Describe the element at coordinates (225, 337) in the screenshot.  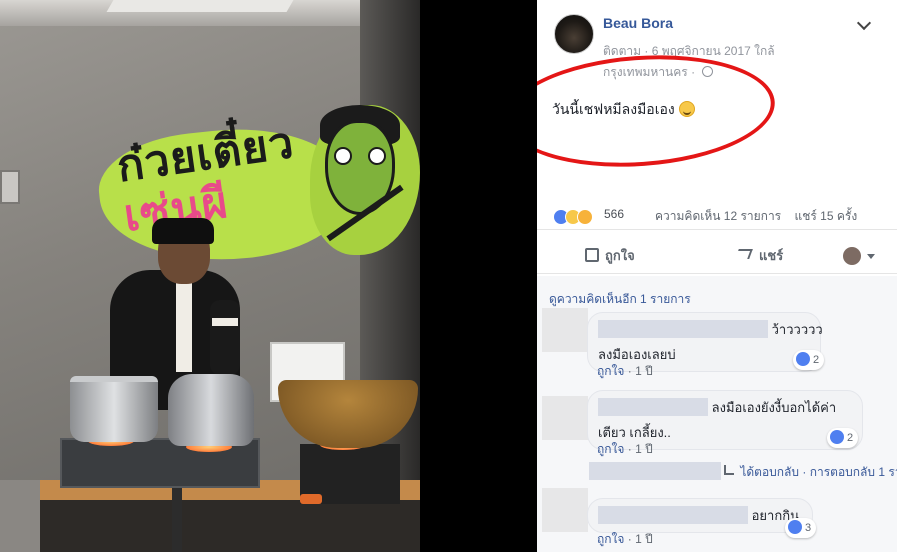
I see `chef-arm` at that location.